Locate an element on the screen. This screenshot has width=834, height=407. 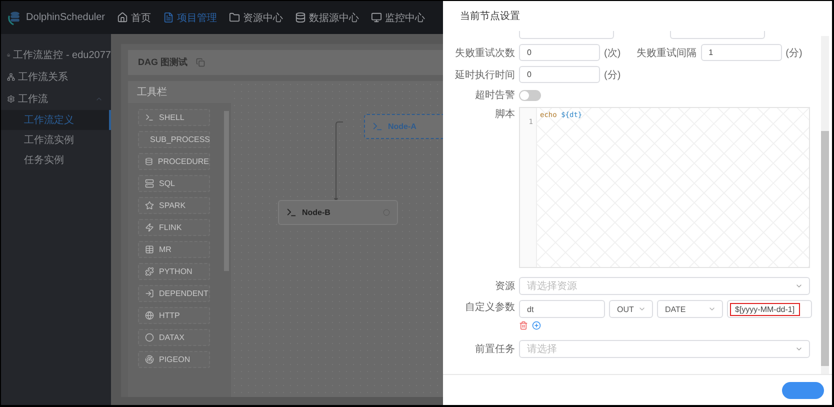
sidebar-item: 工作流关系 is located at coordinates (56, 77).